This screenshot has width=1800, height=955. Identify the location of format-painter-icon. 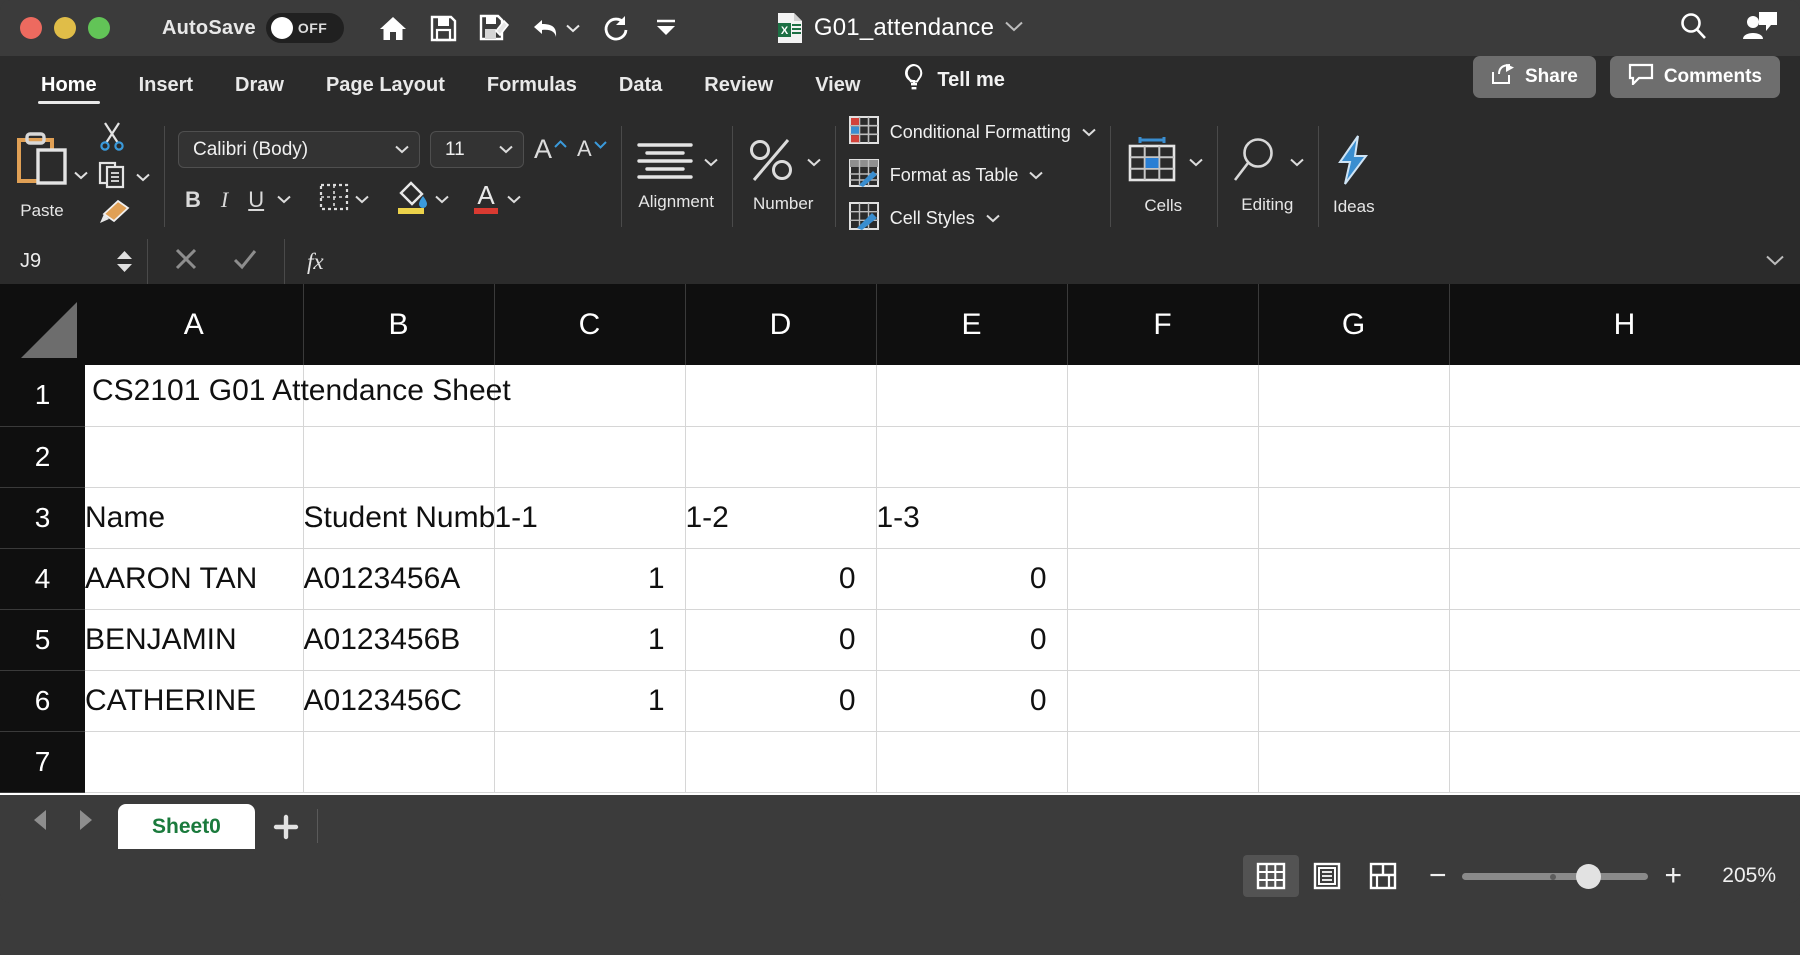
(114, 214).